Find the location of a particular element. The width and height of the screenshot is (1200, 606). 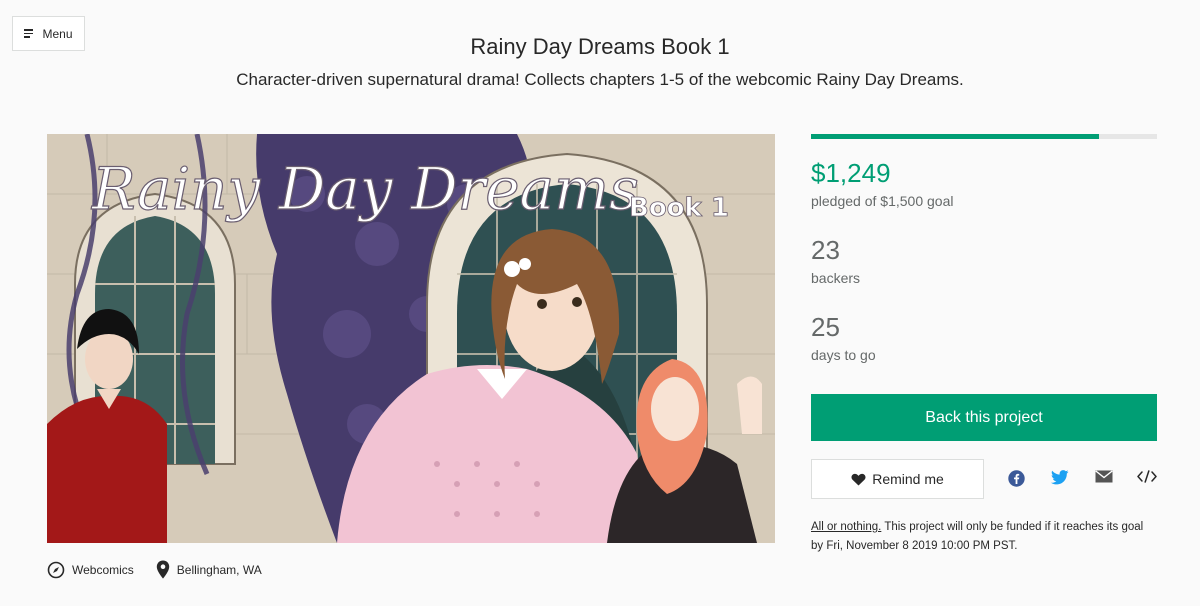

facebook-icon is located at coordinates (1016, 478).